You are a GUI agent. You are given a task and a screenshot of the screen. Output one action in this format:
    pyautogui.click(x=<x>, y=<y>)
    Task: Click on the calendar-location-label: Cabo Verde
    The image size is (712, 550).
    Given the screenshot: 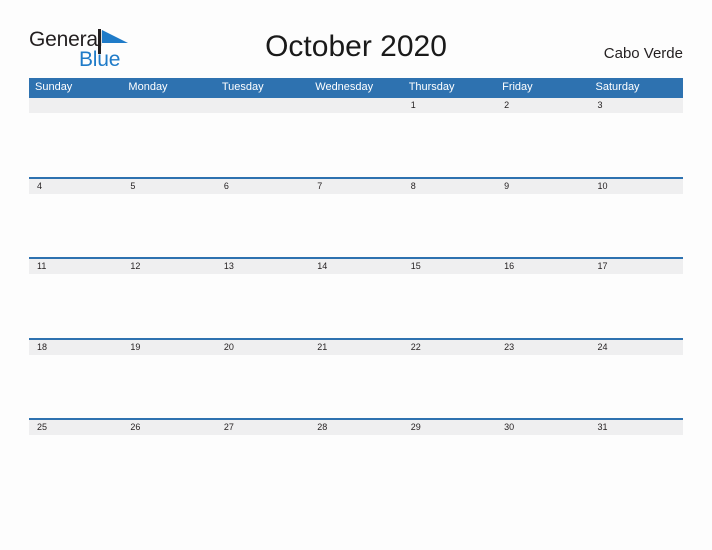 What is the action you would take?
    pyautogui.click(x=643, y=53)
    